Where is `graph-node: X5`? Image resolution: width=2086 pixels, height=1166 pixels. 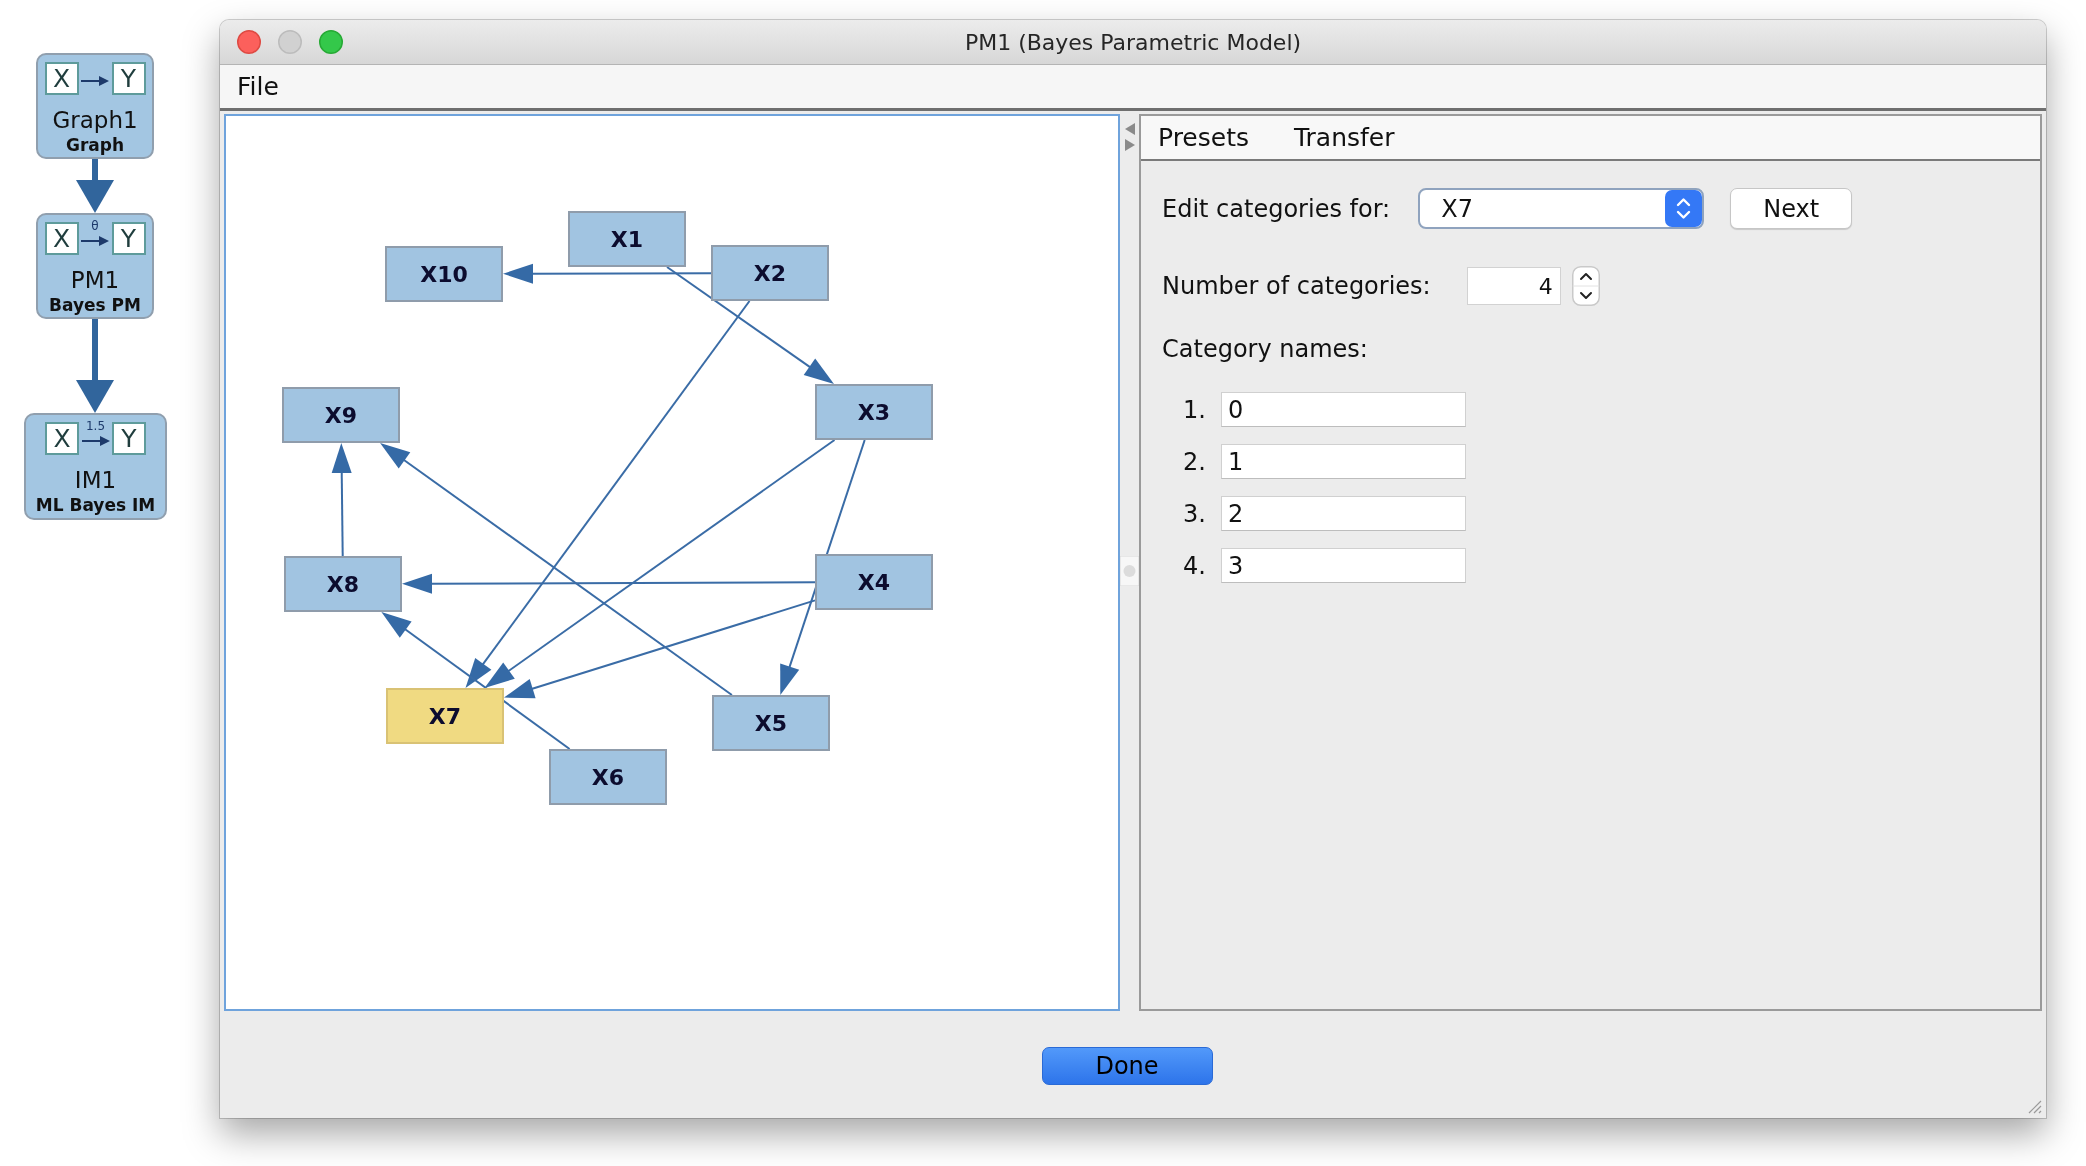 graph-node: X5 is located at coordinates (771, 723).